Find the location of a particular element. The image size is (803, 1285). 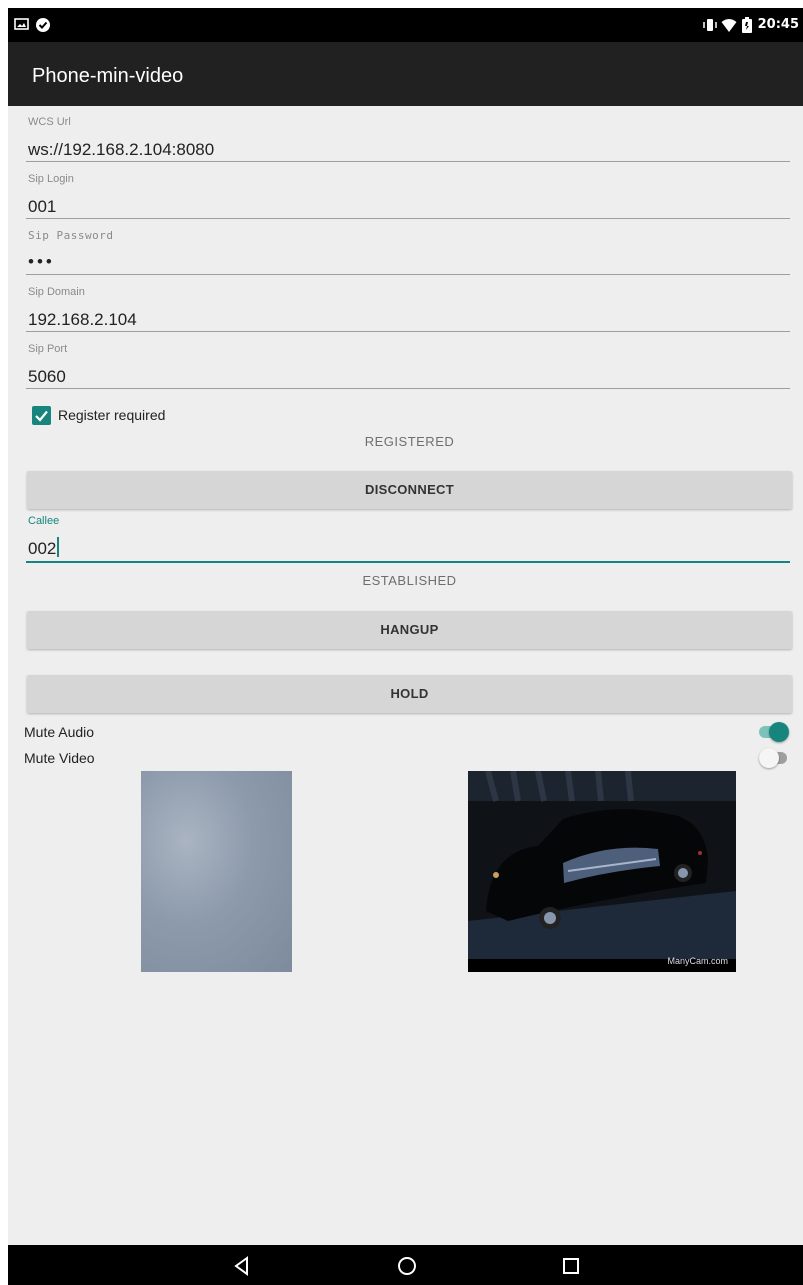

sip-login-underline is located at coordinates (408, 218).